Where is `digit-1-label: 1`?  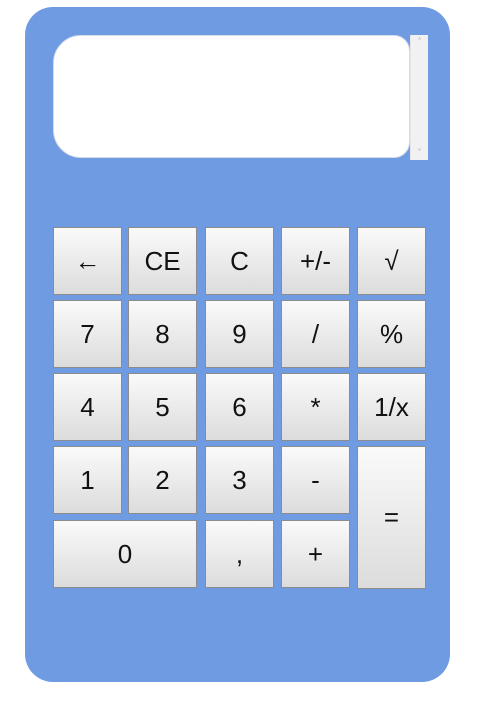
digit-1-label: 1 is located at coordinates (87, 479).